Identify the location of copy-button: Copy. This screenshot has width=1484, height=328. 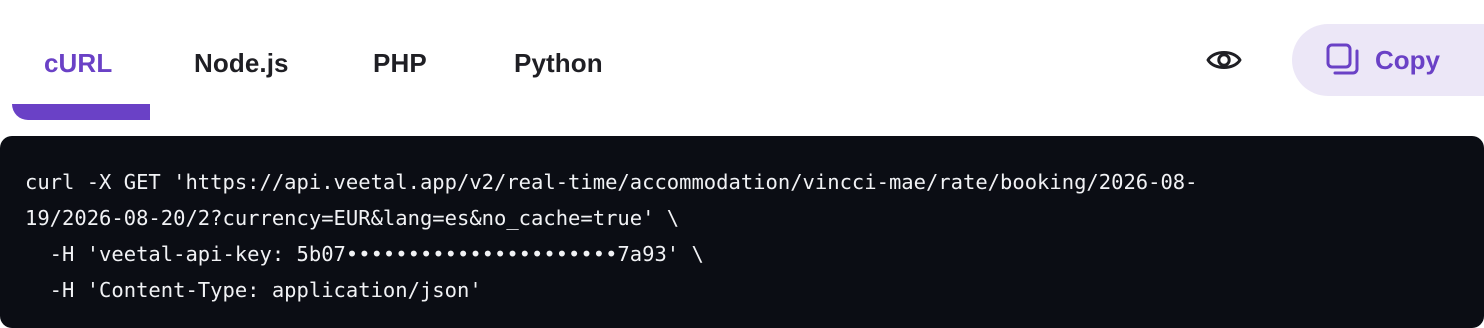
(1388, 60).